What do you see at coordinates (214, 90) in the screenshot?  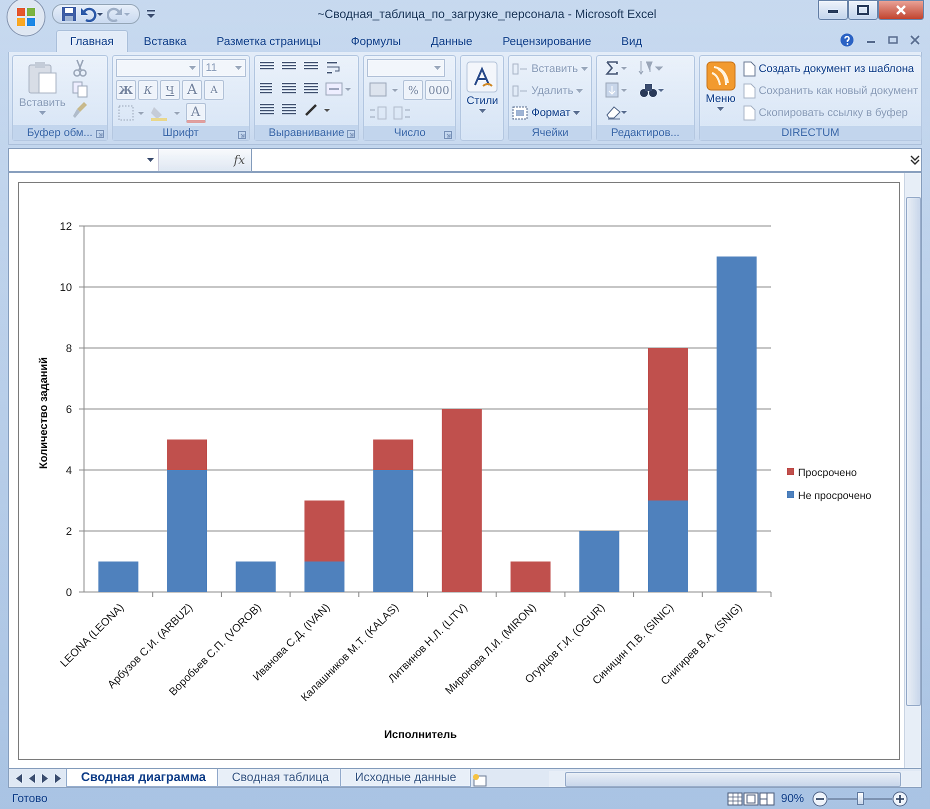 I see `shrink-font-button: A` at bounding box center [214, 90].